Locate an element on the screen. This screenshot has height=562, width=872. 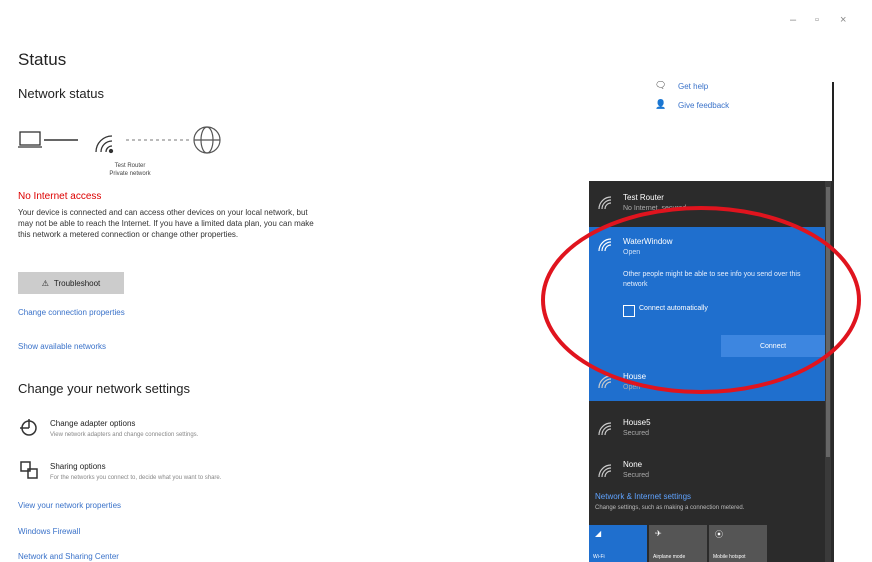
wifi-router-icon is located at coordinates (104, 144).